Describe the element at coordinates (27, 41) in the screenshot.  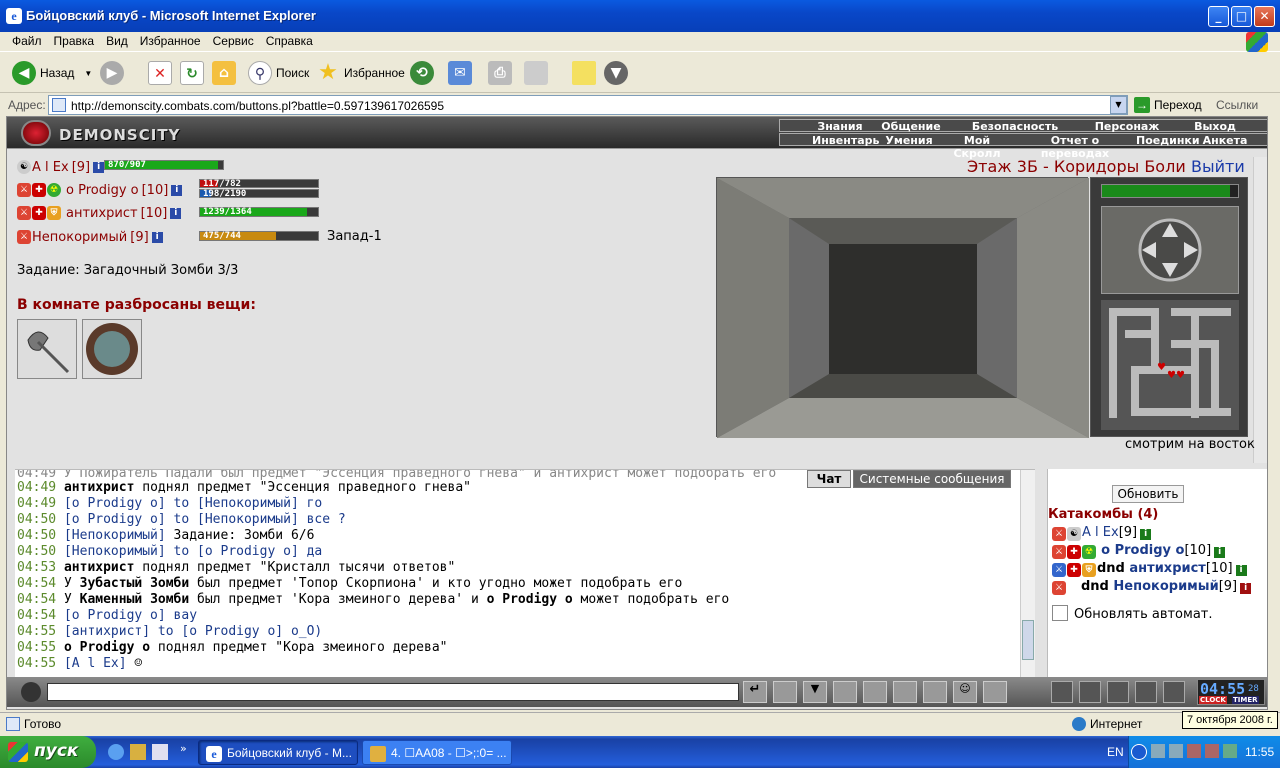
I see `menu-file: Файл` at that location.